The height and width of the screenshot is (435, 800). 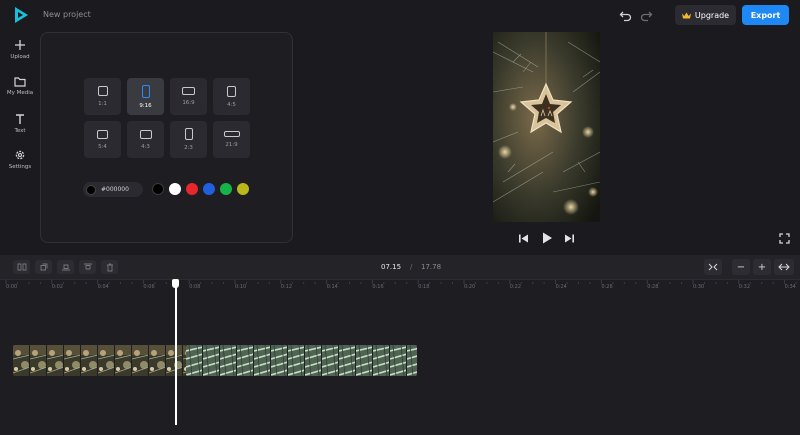 I want to click on swatch-olive, so click(x=243, y=189).